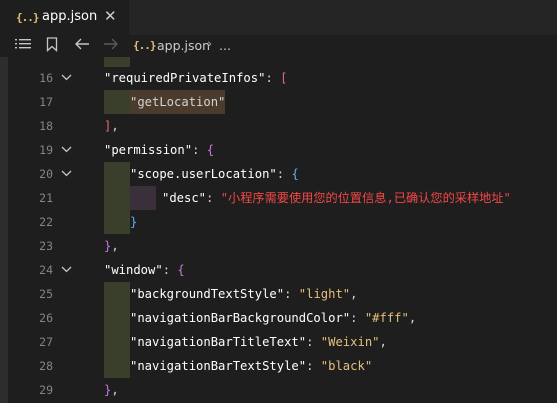  What do you see at coordinates (46, 150) in the screenshot?
I see `line-number: 19` at bounding box center [46, 150].